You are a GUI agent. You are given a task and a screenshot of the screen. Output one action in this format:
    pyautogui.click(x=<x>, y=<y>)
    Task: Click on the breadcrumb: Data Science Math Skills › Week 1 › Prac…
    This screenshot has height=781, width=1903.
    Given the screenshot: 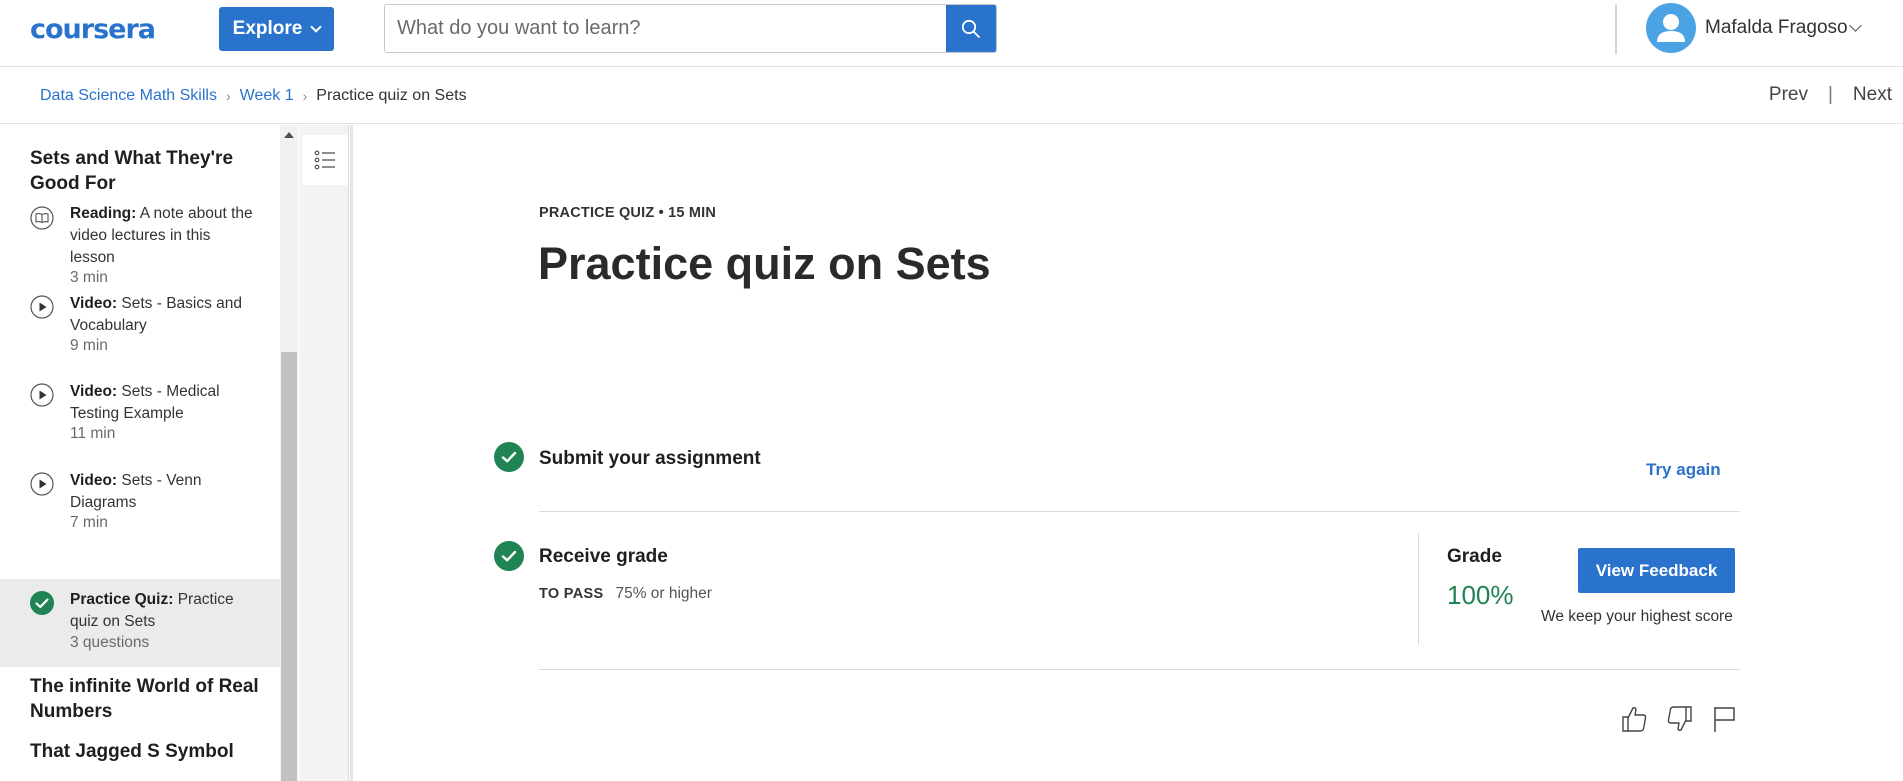 What is the action you would take?
    pyautogui.click(x=253, y=96)
    